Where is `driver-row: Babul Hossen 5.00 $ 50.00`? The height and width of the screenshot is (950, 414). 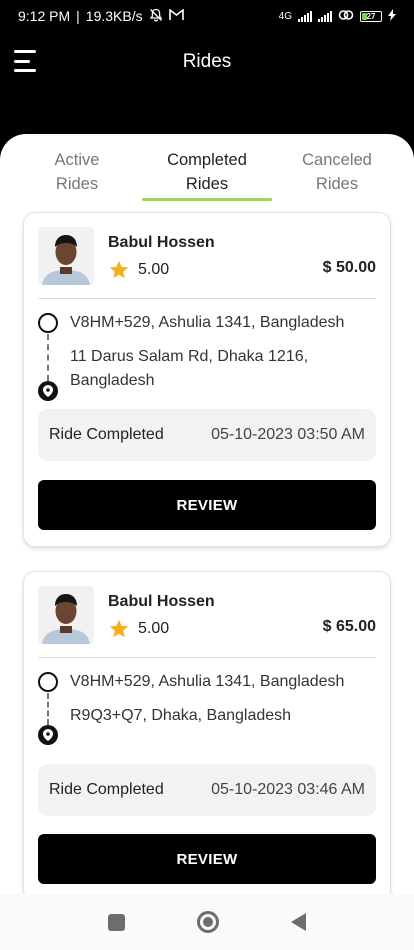 driver-row: Babul Hossen 5.00 $ 50.00 is located at coordinates (207, 256).